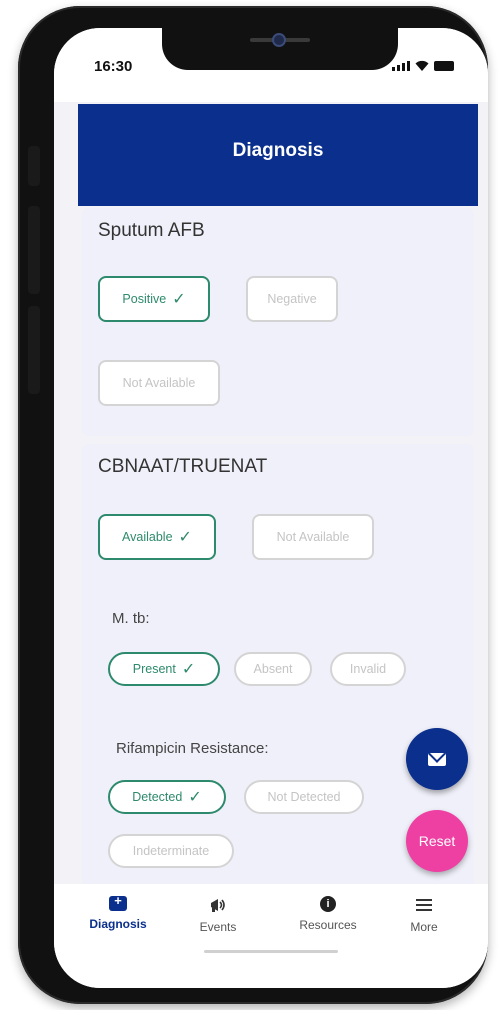 The image size is (503, 1010). Describe the element at coordinates (278, 150) in the screenshot. I see `page-title: Diagnosis` at that location.